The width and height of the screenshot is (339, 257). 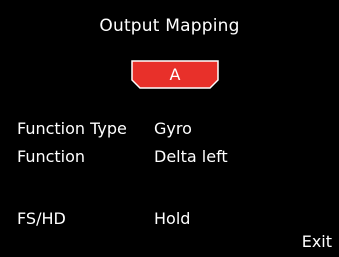 What do you see at coordinates (72, 128) in the screenshot?
I see `function-type-label: Function Type` at bounding box center [72, 128].